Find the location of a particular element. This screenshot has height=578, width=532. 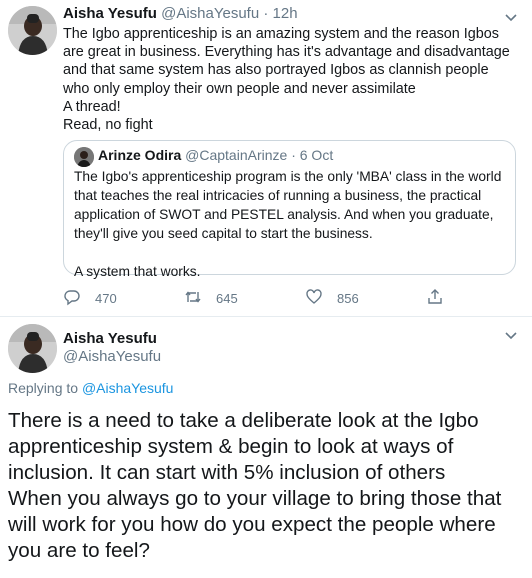

quoted-avatar is located at coordinates (84, 157).